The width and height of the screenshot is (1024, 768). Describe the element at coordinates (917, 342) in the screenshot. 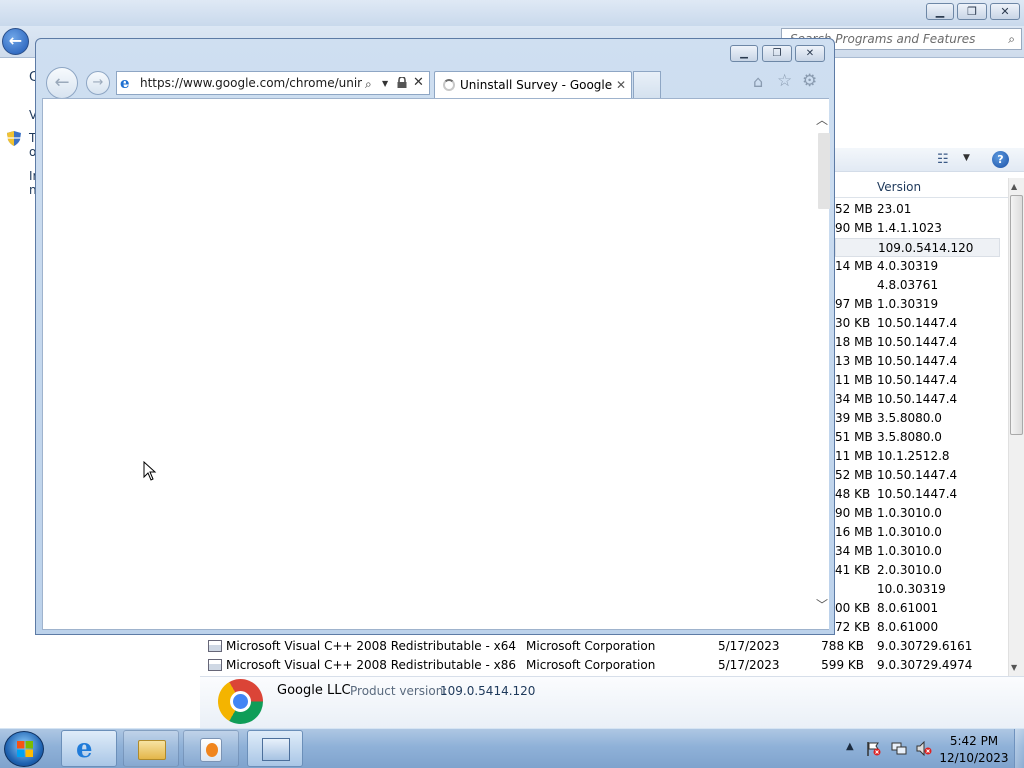

I see `table-row: 18 MB 10.50.1447.4` at that location.